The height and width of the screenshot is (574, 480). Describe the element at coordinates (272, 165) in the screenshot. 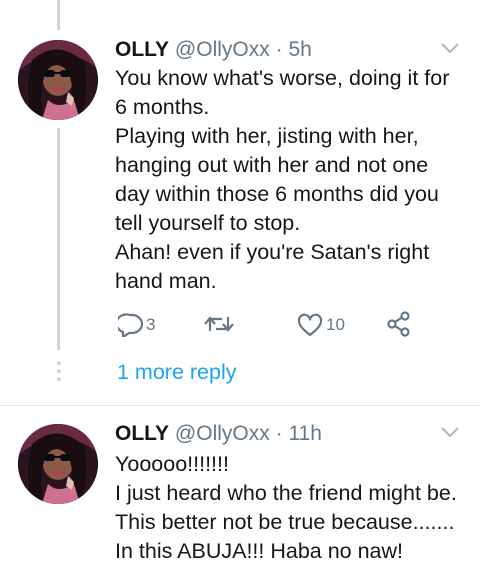

I see `tweet-line: hanging out with her and not one` at that location.